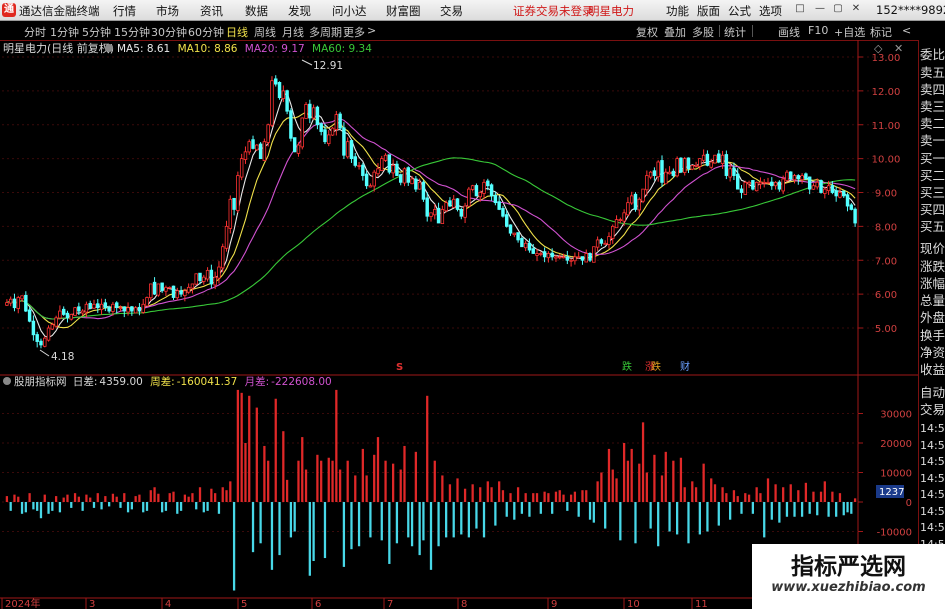 Image resolution: width=945 pixels, height=609 pixels. I want to click on chevron-right-icon: >, so click(371, 30).